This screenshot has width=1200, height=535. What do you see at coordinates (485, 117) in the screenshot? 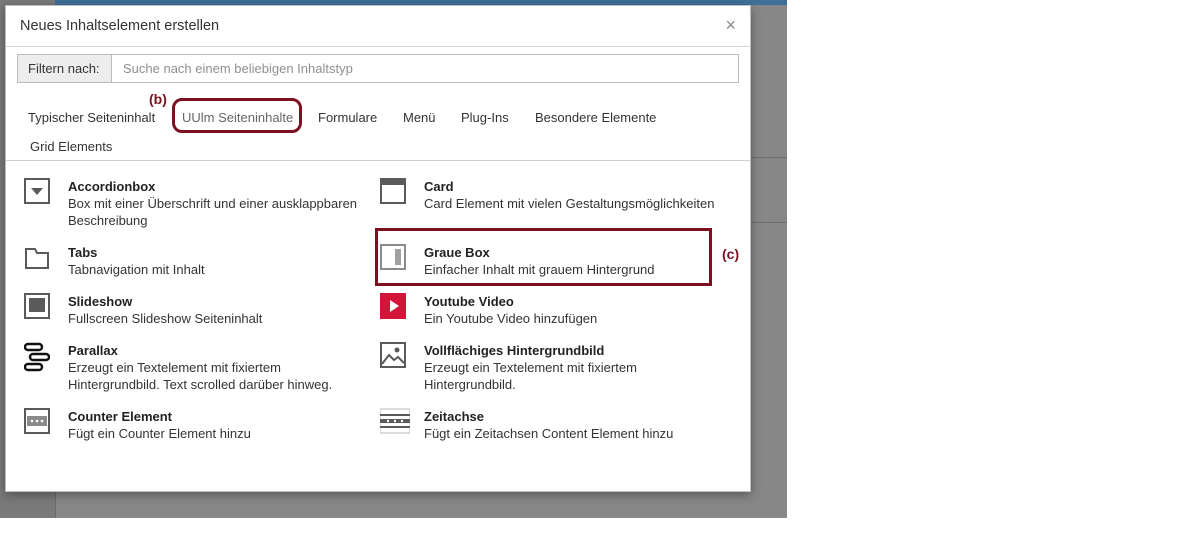
I see `tab-plug-ins: Plug-Ins` at bounding box center [485, 117].